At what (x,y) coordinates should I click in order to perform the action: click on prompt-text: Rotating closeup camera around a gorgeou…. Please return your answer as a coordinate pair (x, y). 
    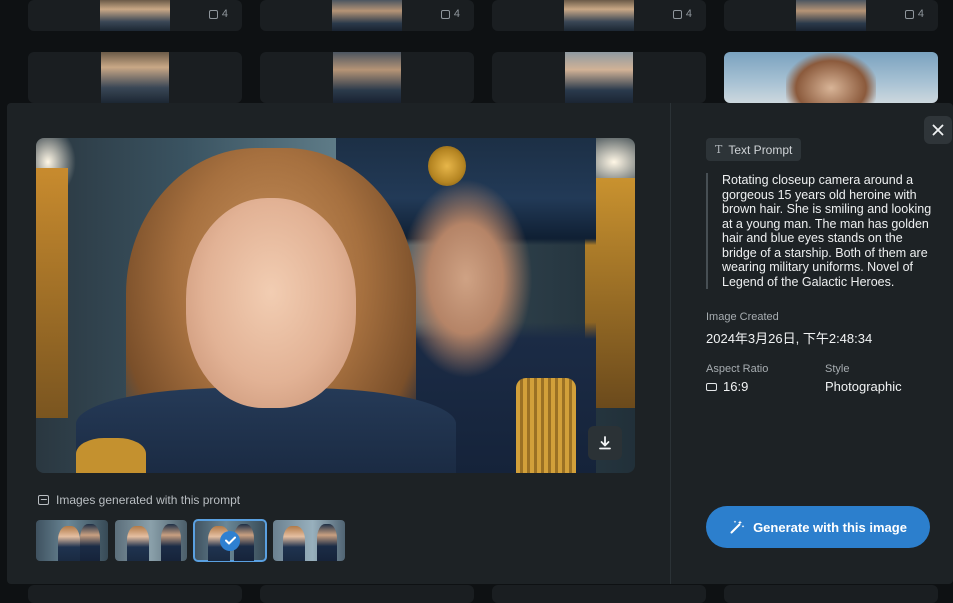
    Looking at the image, I should click on (821, 231).